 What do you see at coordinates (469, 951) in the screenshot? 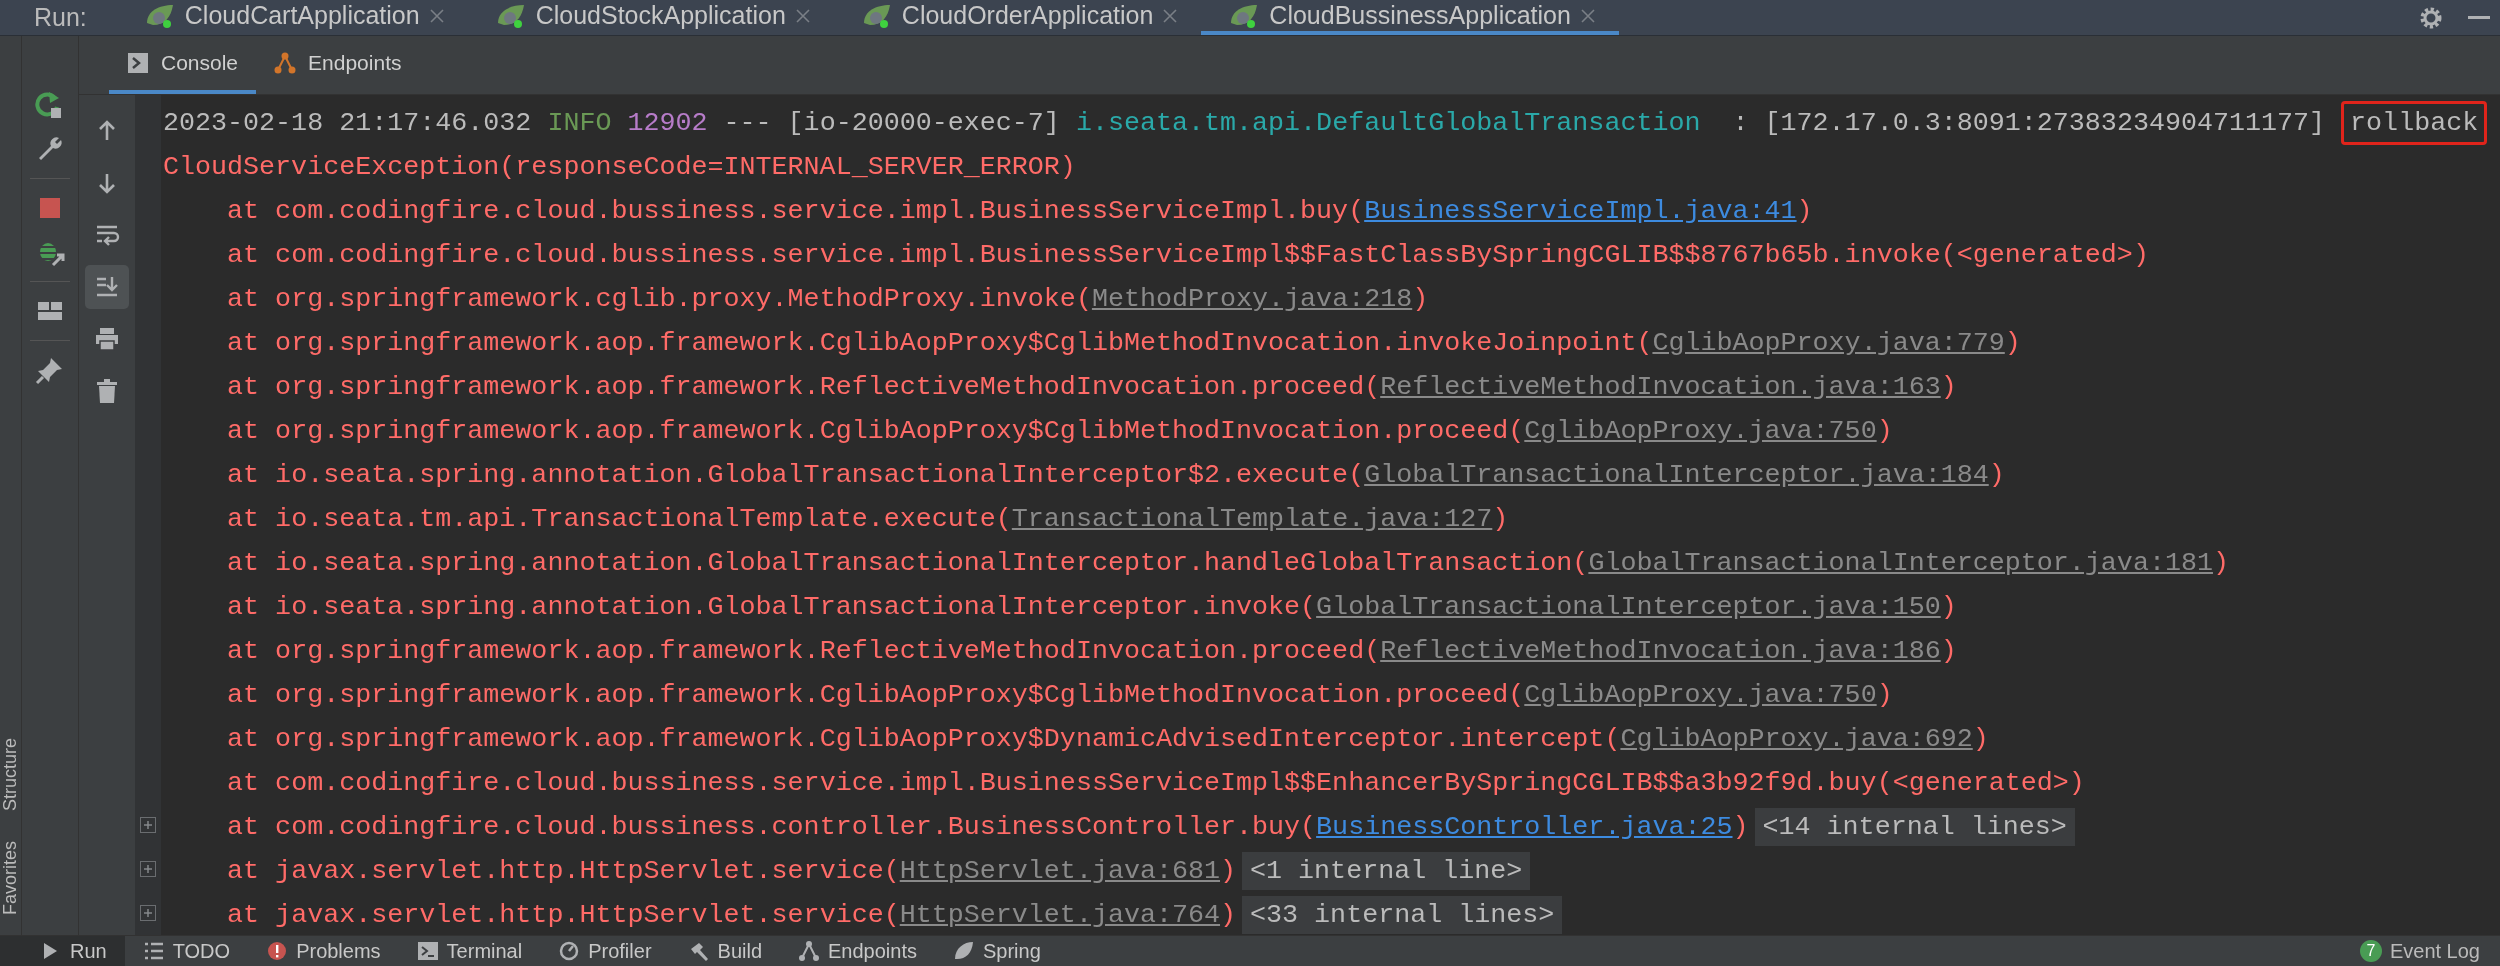
I see `tool-window-tab: Terminal` at bounding box center [469, 951].